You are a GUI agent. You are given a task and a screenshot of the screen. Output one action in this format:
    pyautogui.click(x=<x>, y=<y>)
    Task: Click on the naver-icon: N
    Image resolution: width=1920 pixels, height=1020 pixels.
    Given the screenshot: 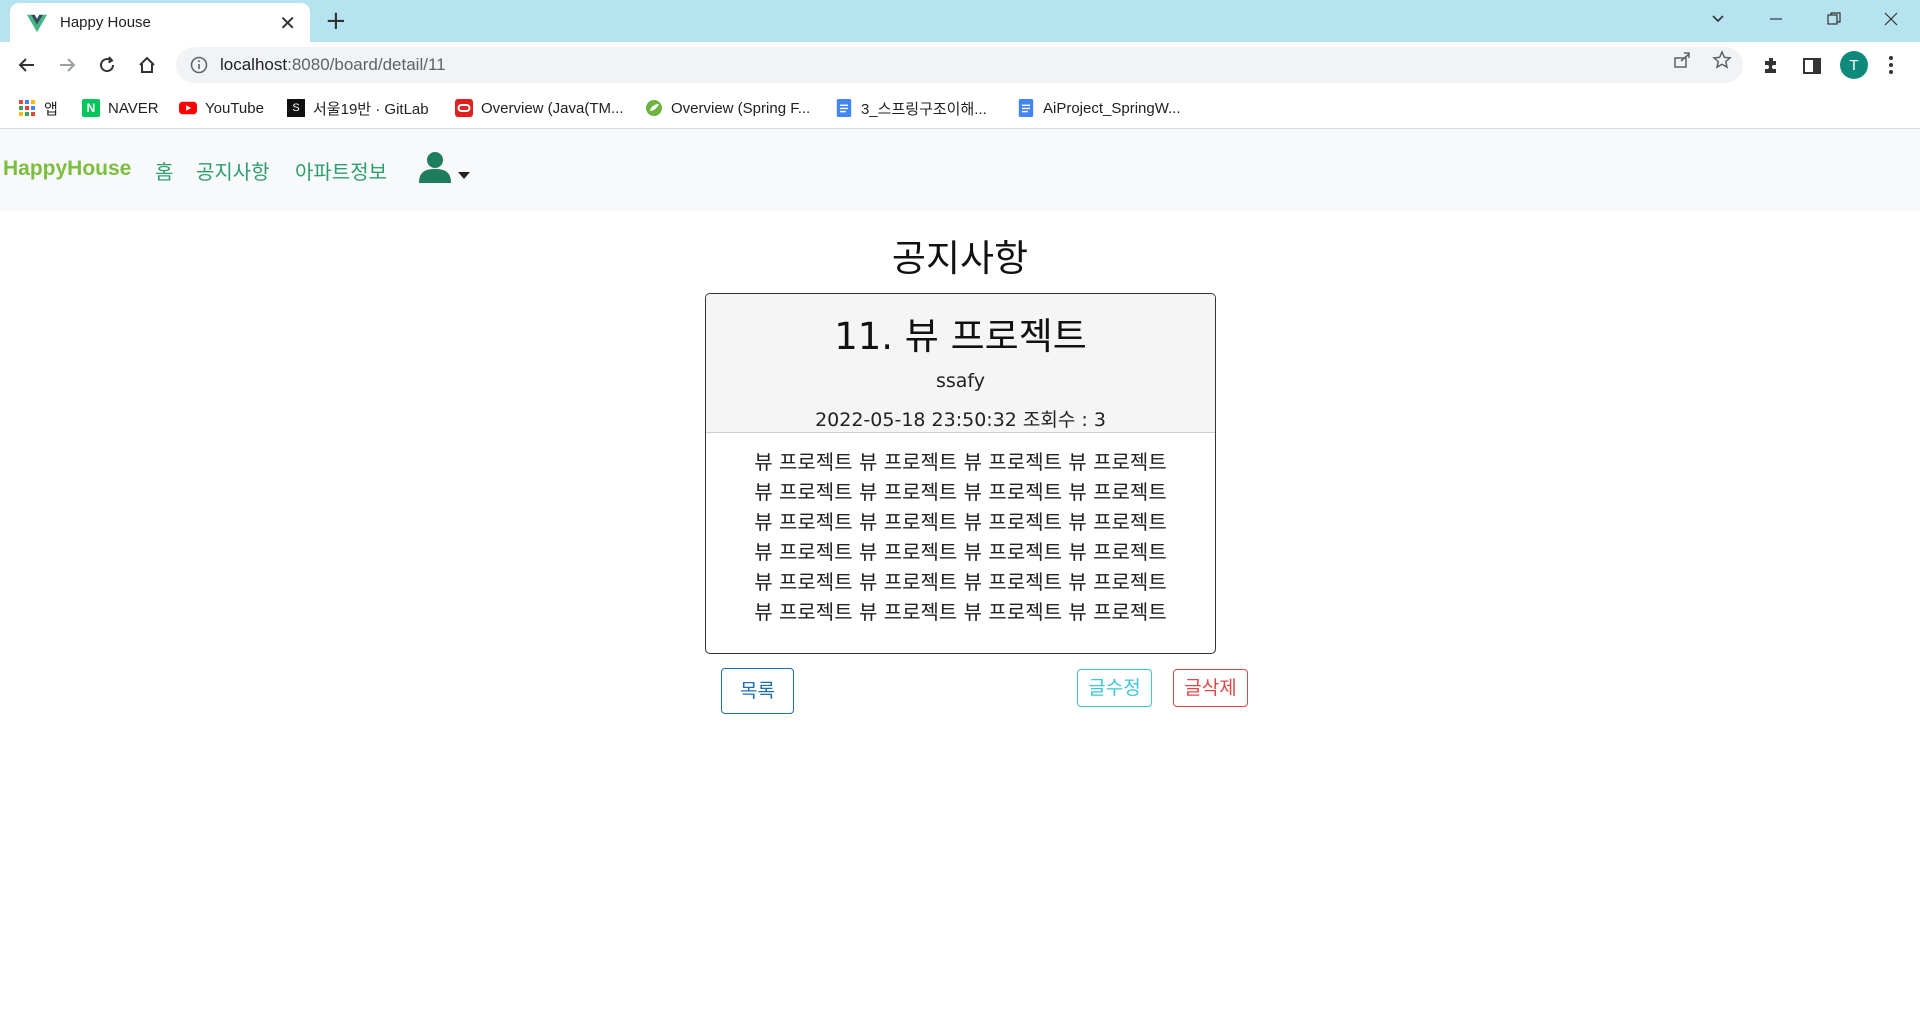 What is the action you would take?
    pyautogui.click(x=91, y=108)
    